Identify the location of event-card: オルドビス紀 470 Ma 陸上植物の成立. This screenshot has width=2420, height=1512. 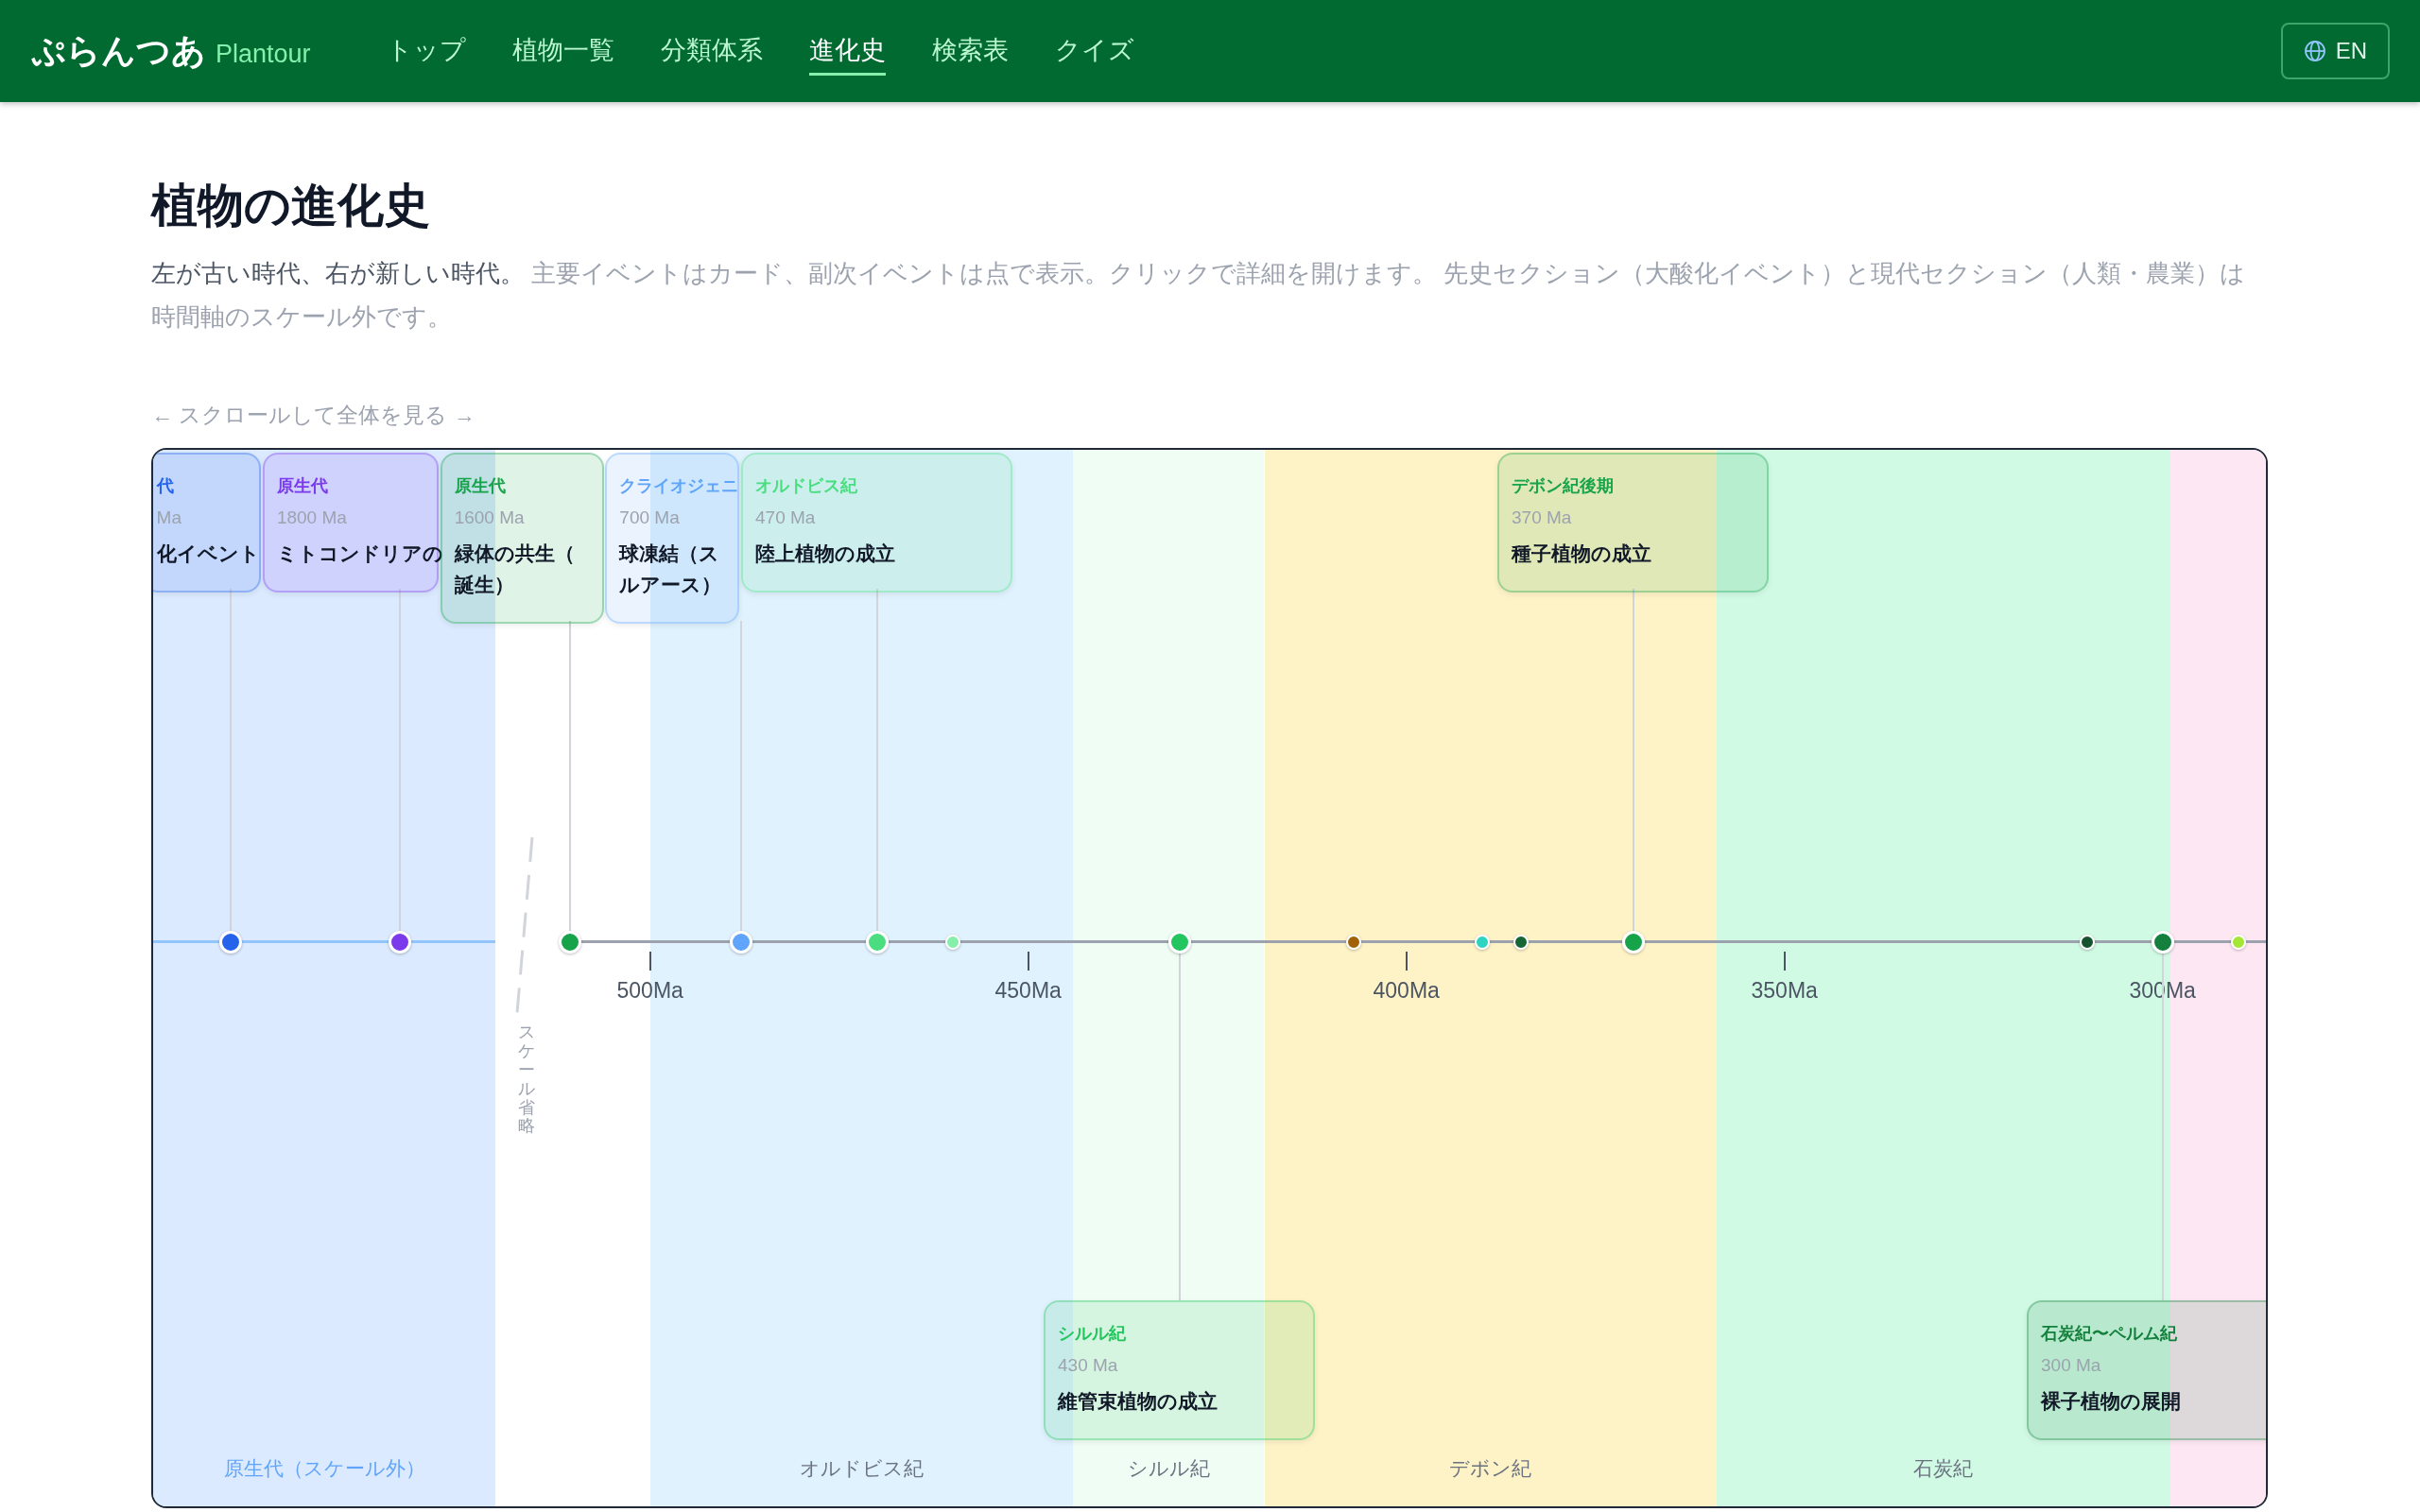
(877, 523).